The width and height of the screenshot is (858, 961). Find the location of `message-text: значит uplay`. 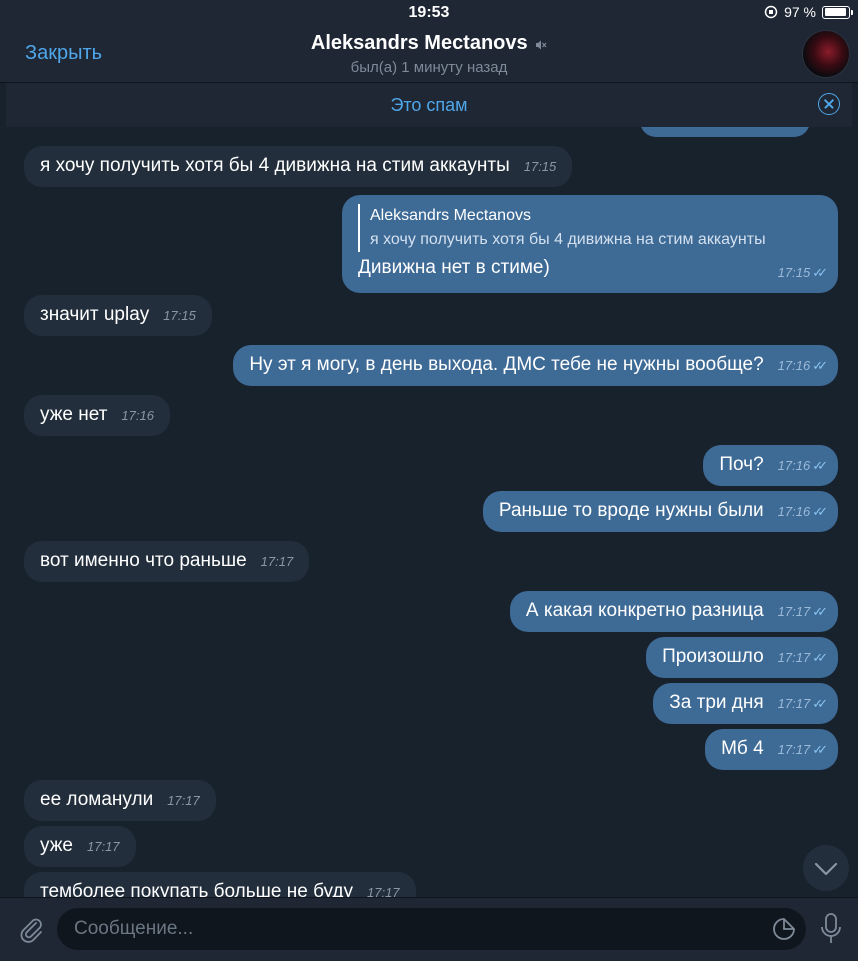

message-text: значит uplay is located at coordinates (95, 314).